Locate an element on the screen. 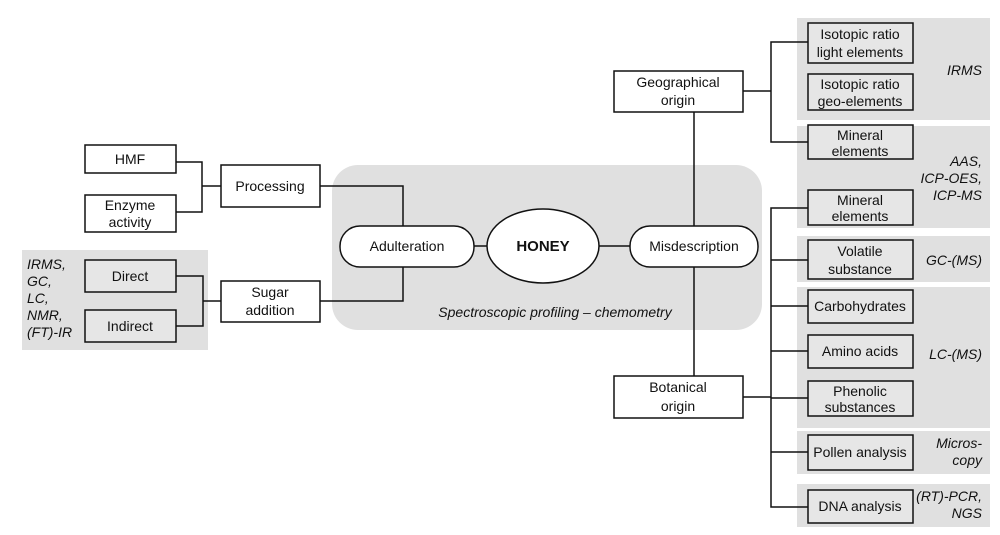 This screenshot has width=1000, height=535. iso-light-2: light elements is located at coordinates (860, 52).